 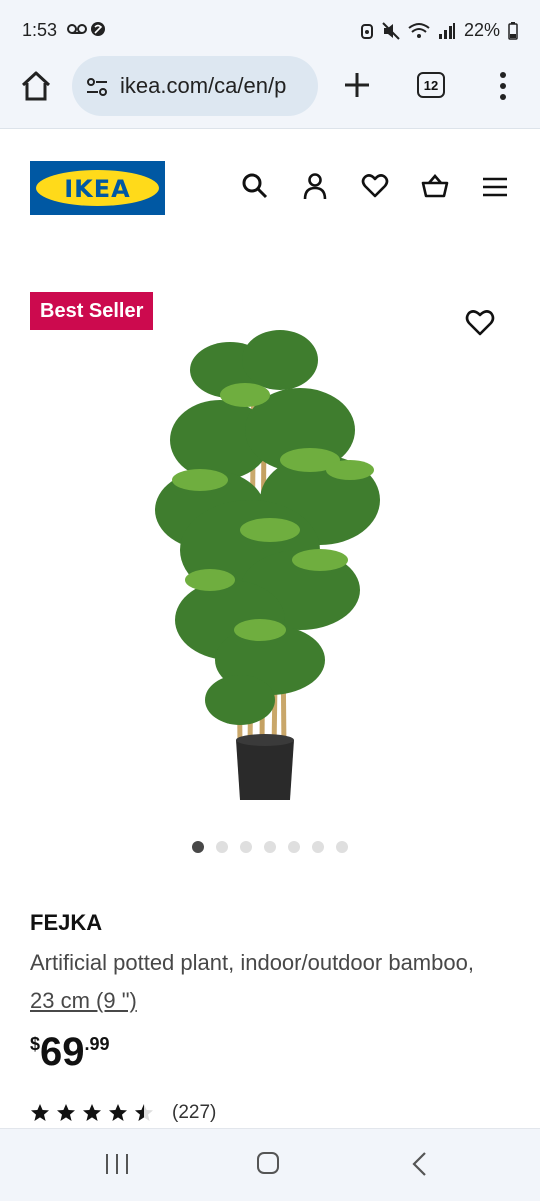 I want to click on signal-icon, so click(x=446, y=30).